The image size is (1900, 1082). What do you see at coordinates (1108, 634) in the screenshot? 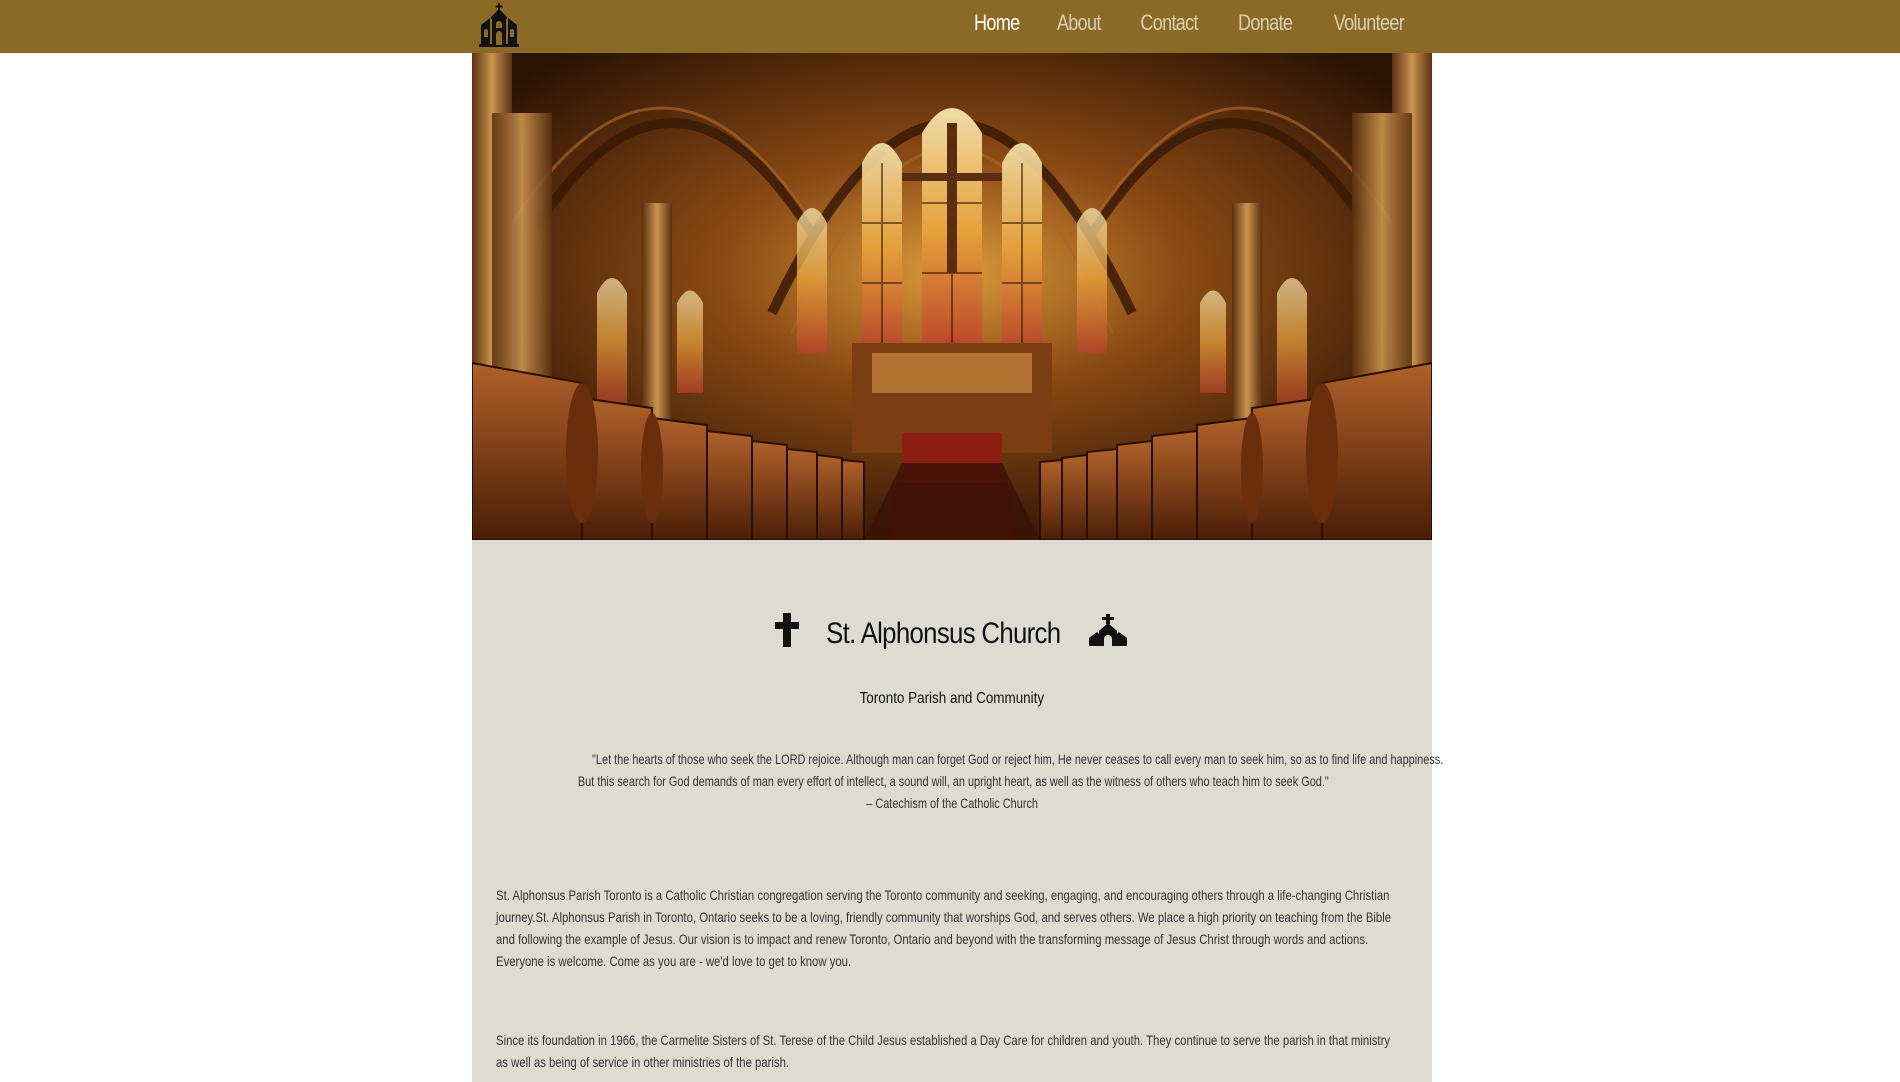
I see `church-icon` at bounding box center [1108, 634].